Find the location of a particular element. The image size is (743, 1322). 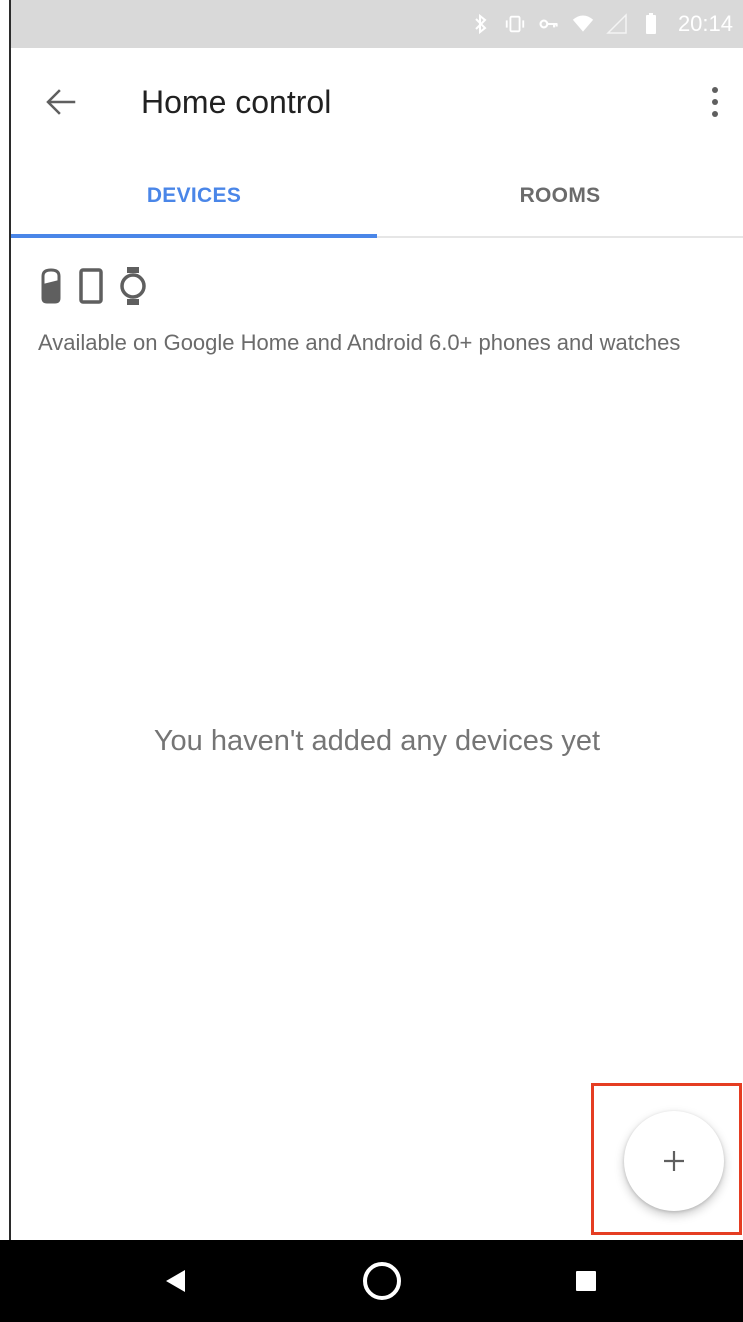

system-nav-bar is located at coordinates (371, 1281).